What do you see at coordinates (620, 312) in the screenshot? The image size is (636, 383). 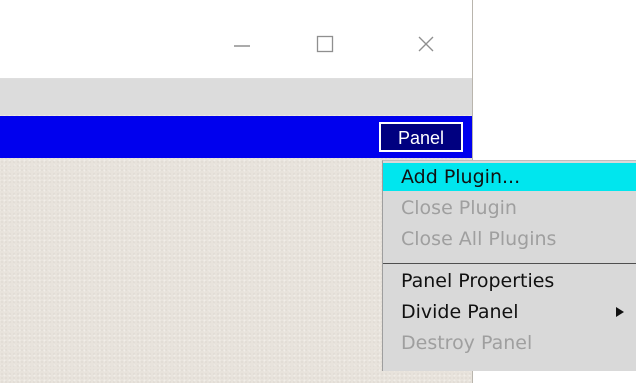 I see `submenu-arrow-icon` at bounding box center [620, 312].